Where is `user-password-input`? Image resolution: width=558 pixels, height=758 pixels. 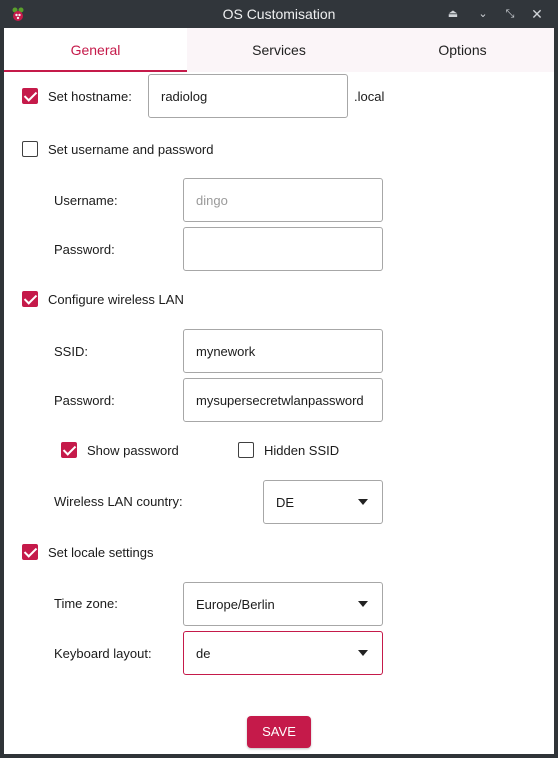
user-password-input is located at coordinates (283, 249).